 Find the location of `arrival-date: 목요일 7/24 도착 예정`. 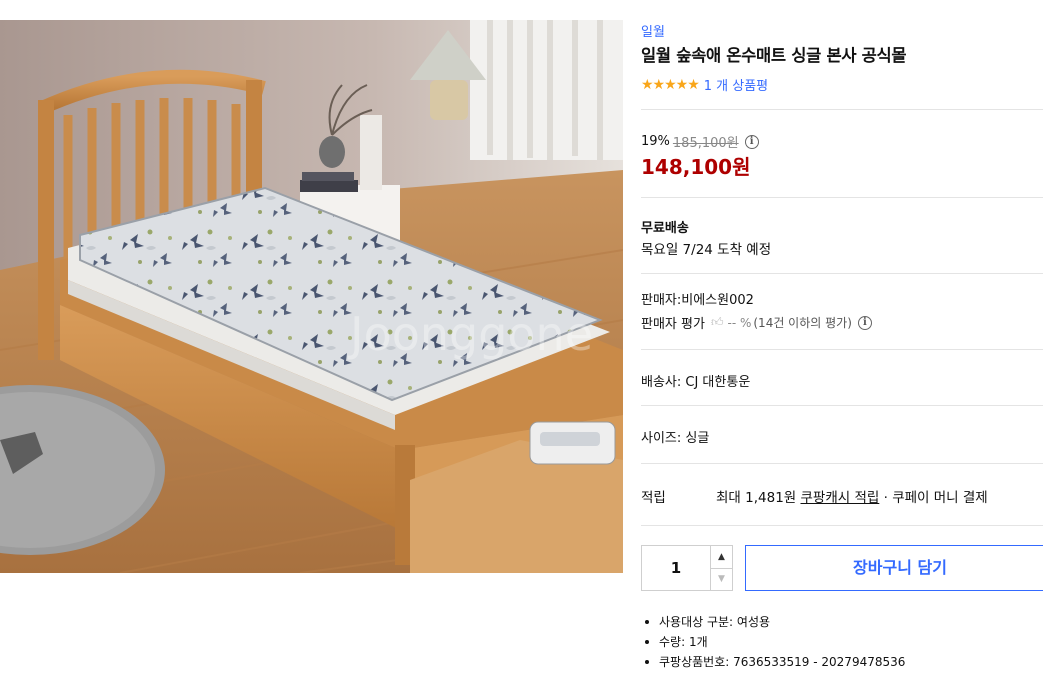

arrival-date: 목요일 7/24 도착 예정 is located at coordinates (706, 250).